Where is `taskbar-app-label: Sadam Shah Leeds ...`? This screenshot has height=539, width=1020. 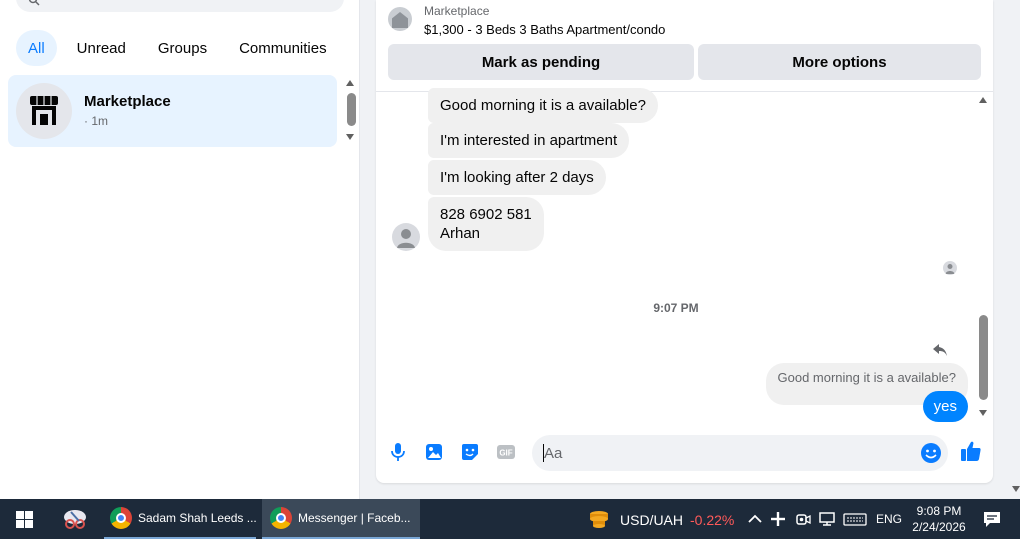 taskbar-app-label: Sadam Shah Leeds ... is located at coordinates (197, 518).